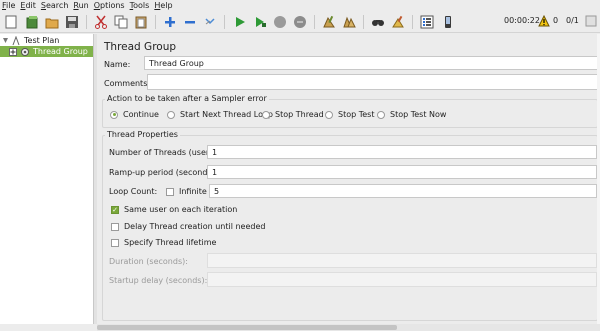 The image size is (600, 331). I want to click on menu-help: Help, so click(163, 5).